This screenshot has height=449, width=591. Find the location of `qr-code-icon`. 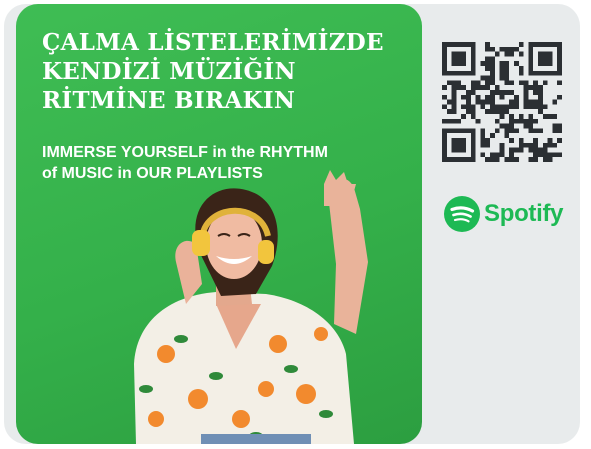

qr-code-icon is located at coordinates (502, 102).